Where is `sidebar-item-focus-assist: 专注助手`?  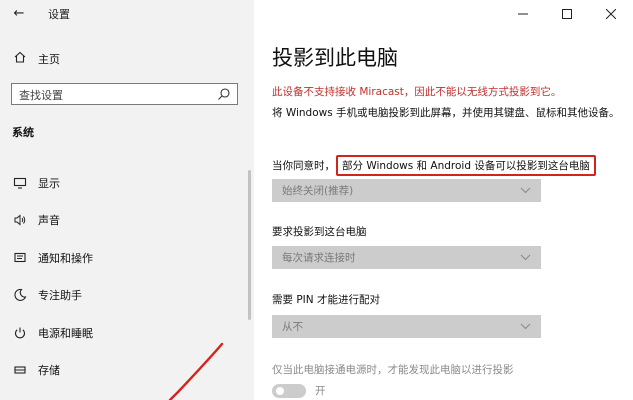
sidebar-item-focus-assist: 专注助手 is located at coordinates (127, 296).